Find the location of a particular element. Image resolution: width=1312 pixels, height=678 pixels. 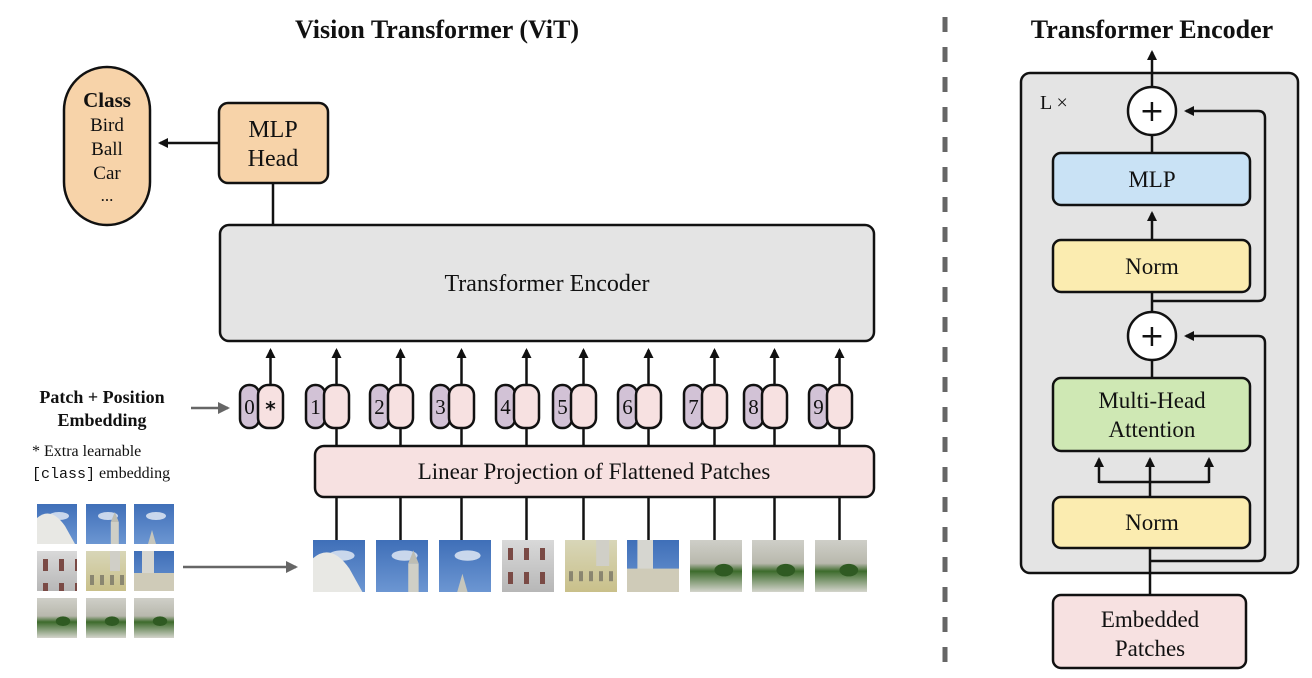

transformer-encoder-block: Transformer Encoder is located at coordinates (547, 283).